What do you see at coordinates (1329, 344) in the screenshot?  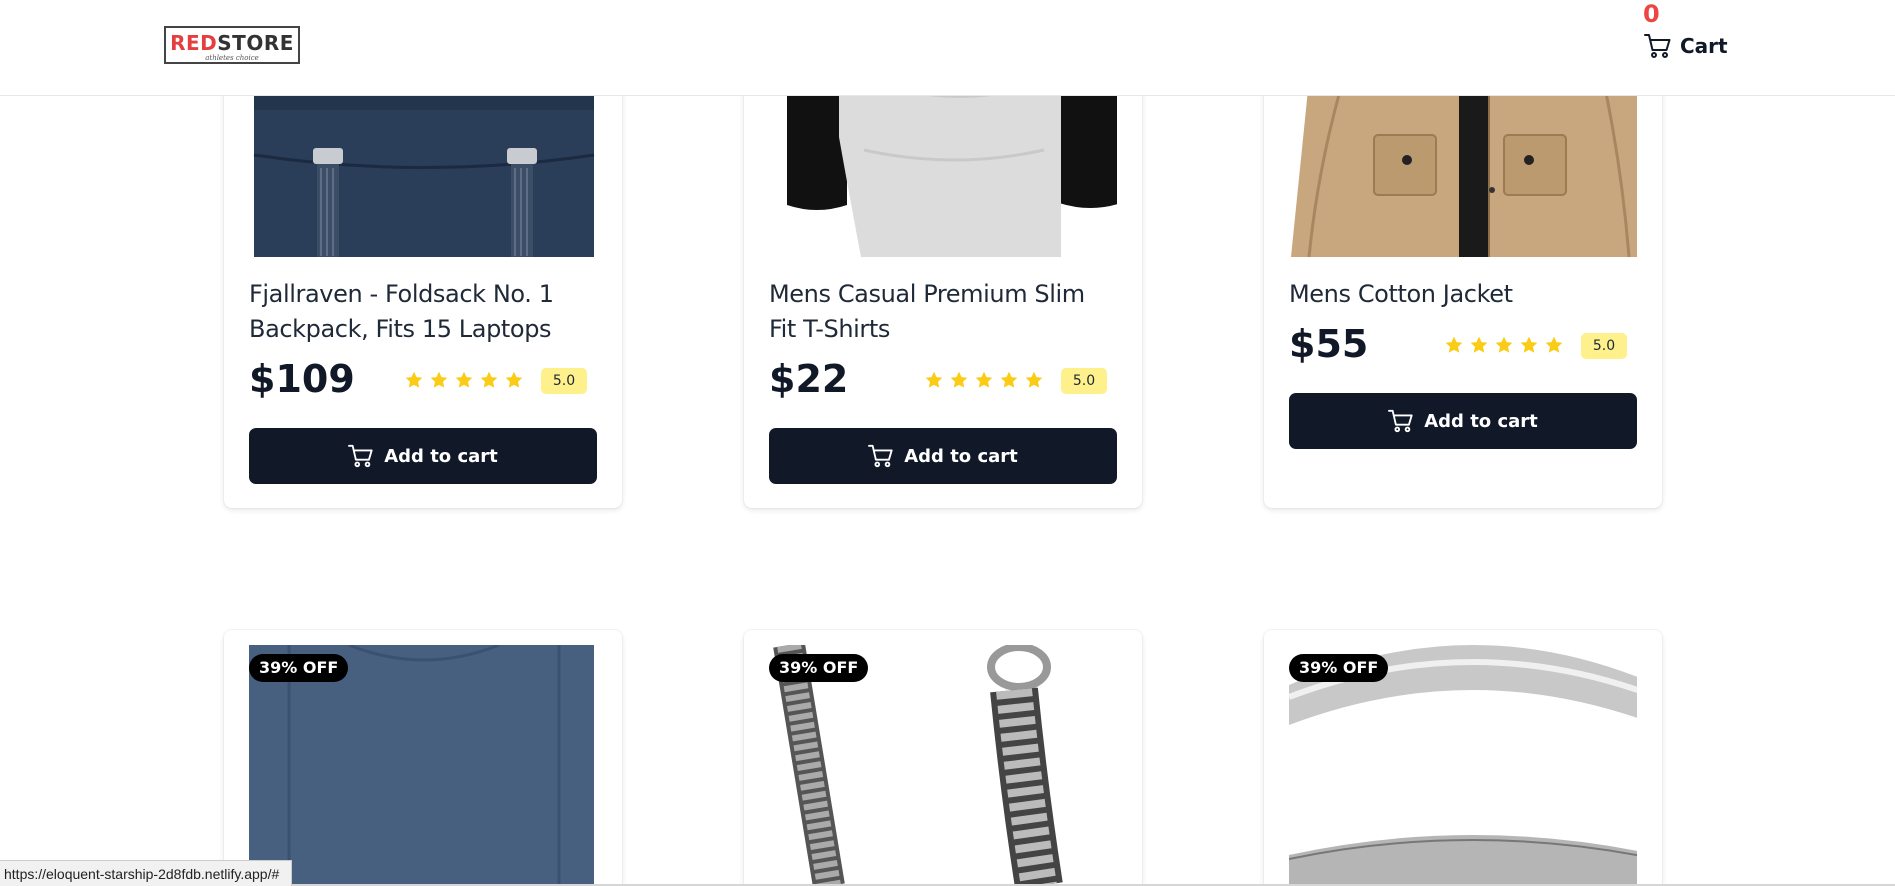 I see `product-price: $55` at bounding box center [1329, 344].